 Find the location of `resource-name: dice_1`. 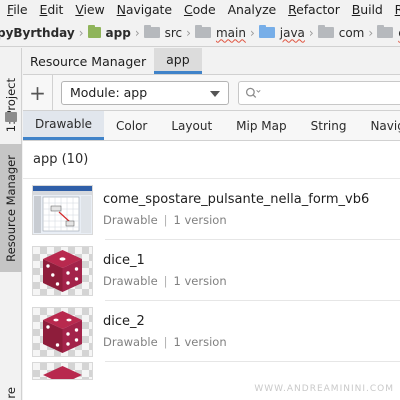

resource-name: dice_1 is located at coordinates (124, 260).